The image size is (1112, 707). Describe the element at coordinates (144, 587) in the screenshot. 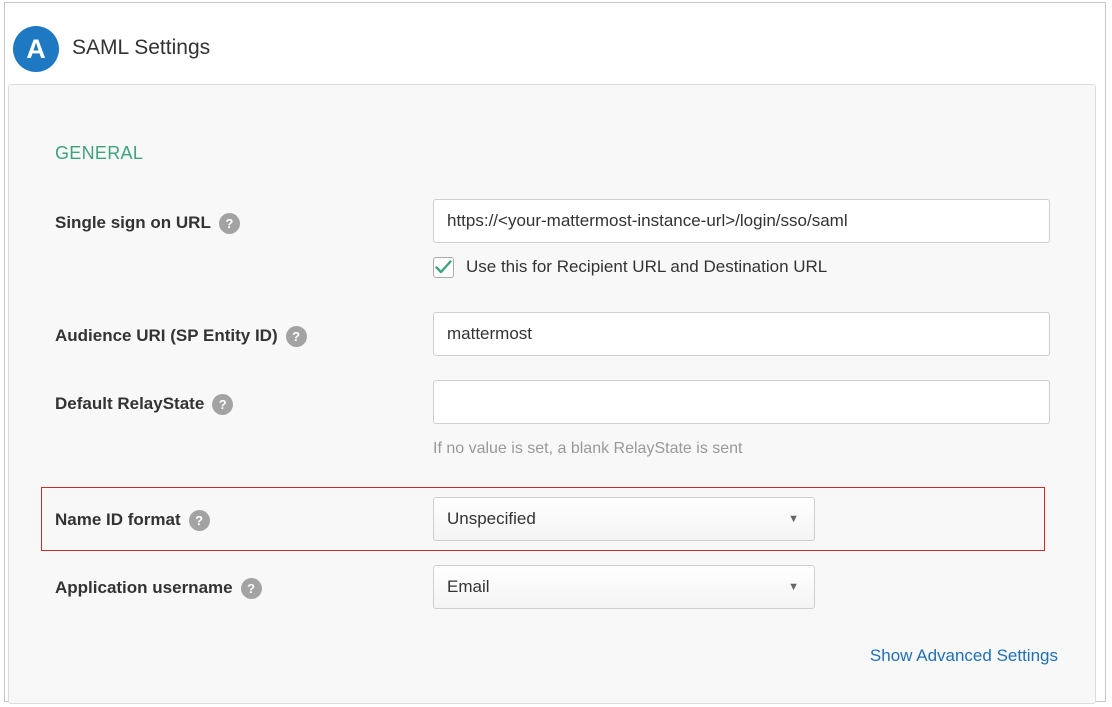

I see `app-username-label-text: Application username` at that location.